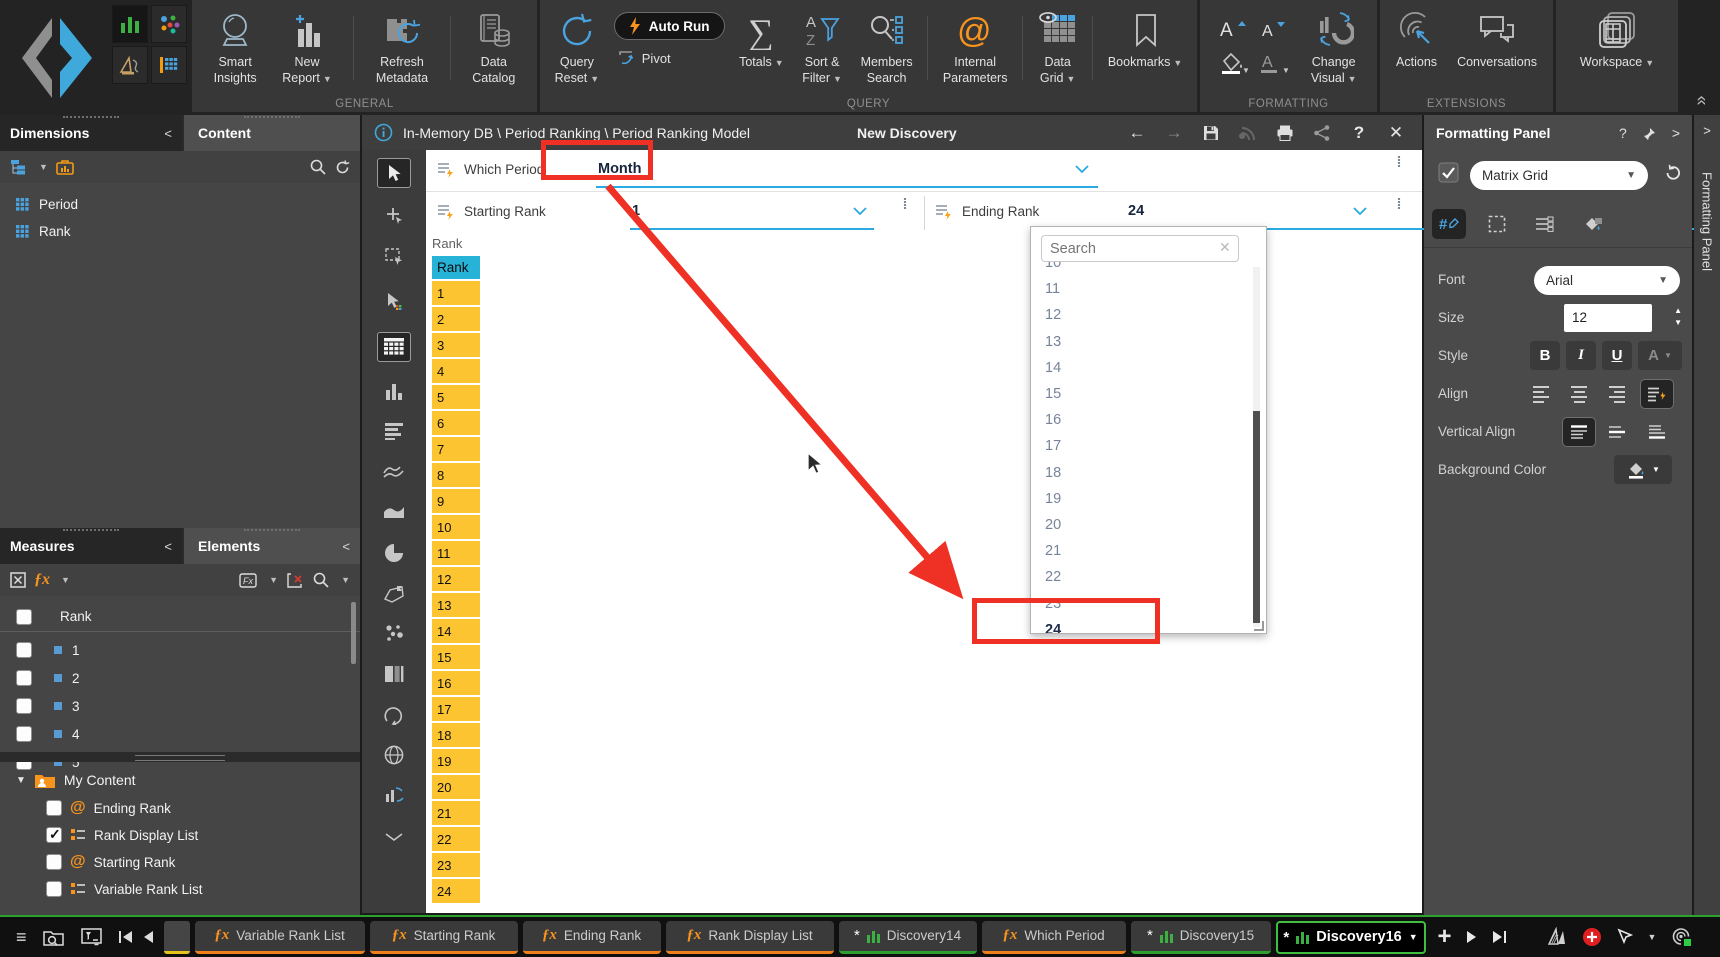 Image resolution: width=1720 pixels, height=957 pixels. I want to click on elements-panel-tab: Elements <, so click(271, 546).